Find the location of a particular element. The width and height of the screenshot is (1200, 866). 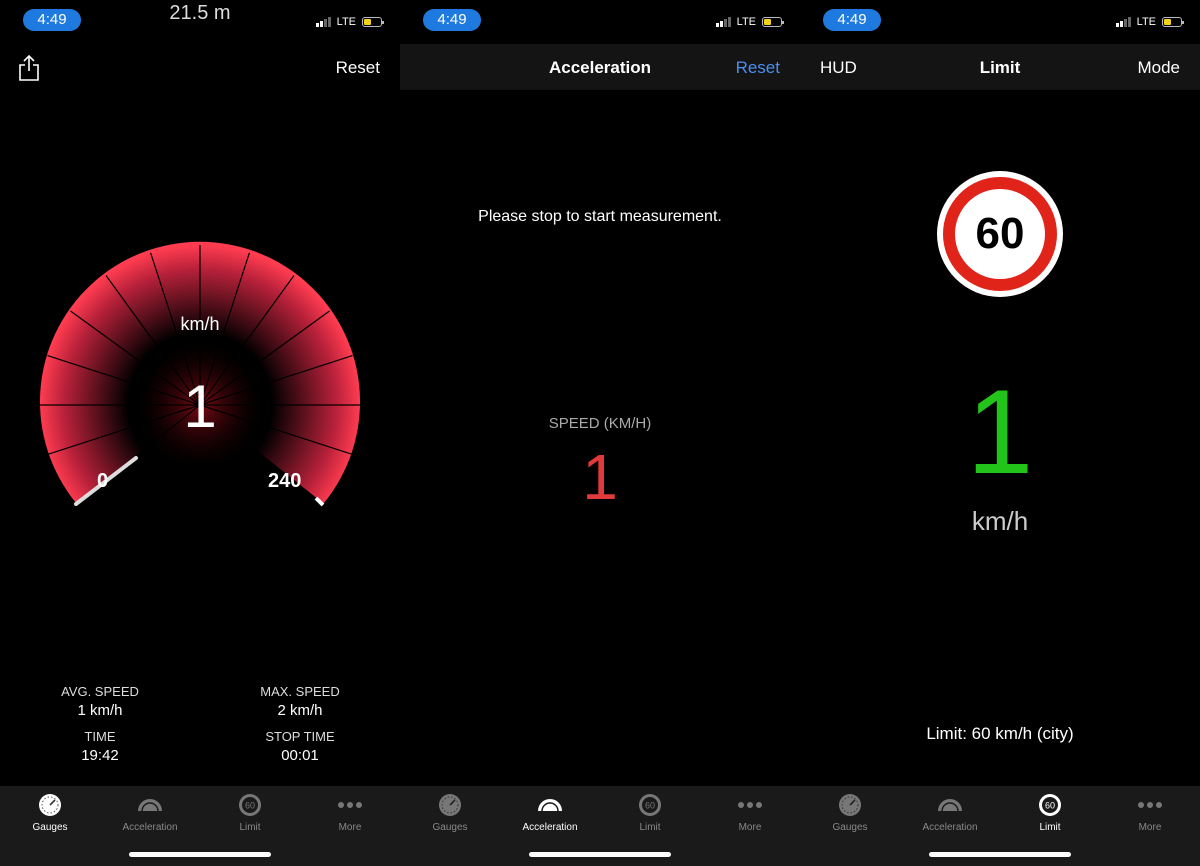

stop-time-stat: STOP TIME 00:01 is located at coordinates (300, 746).